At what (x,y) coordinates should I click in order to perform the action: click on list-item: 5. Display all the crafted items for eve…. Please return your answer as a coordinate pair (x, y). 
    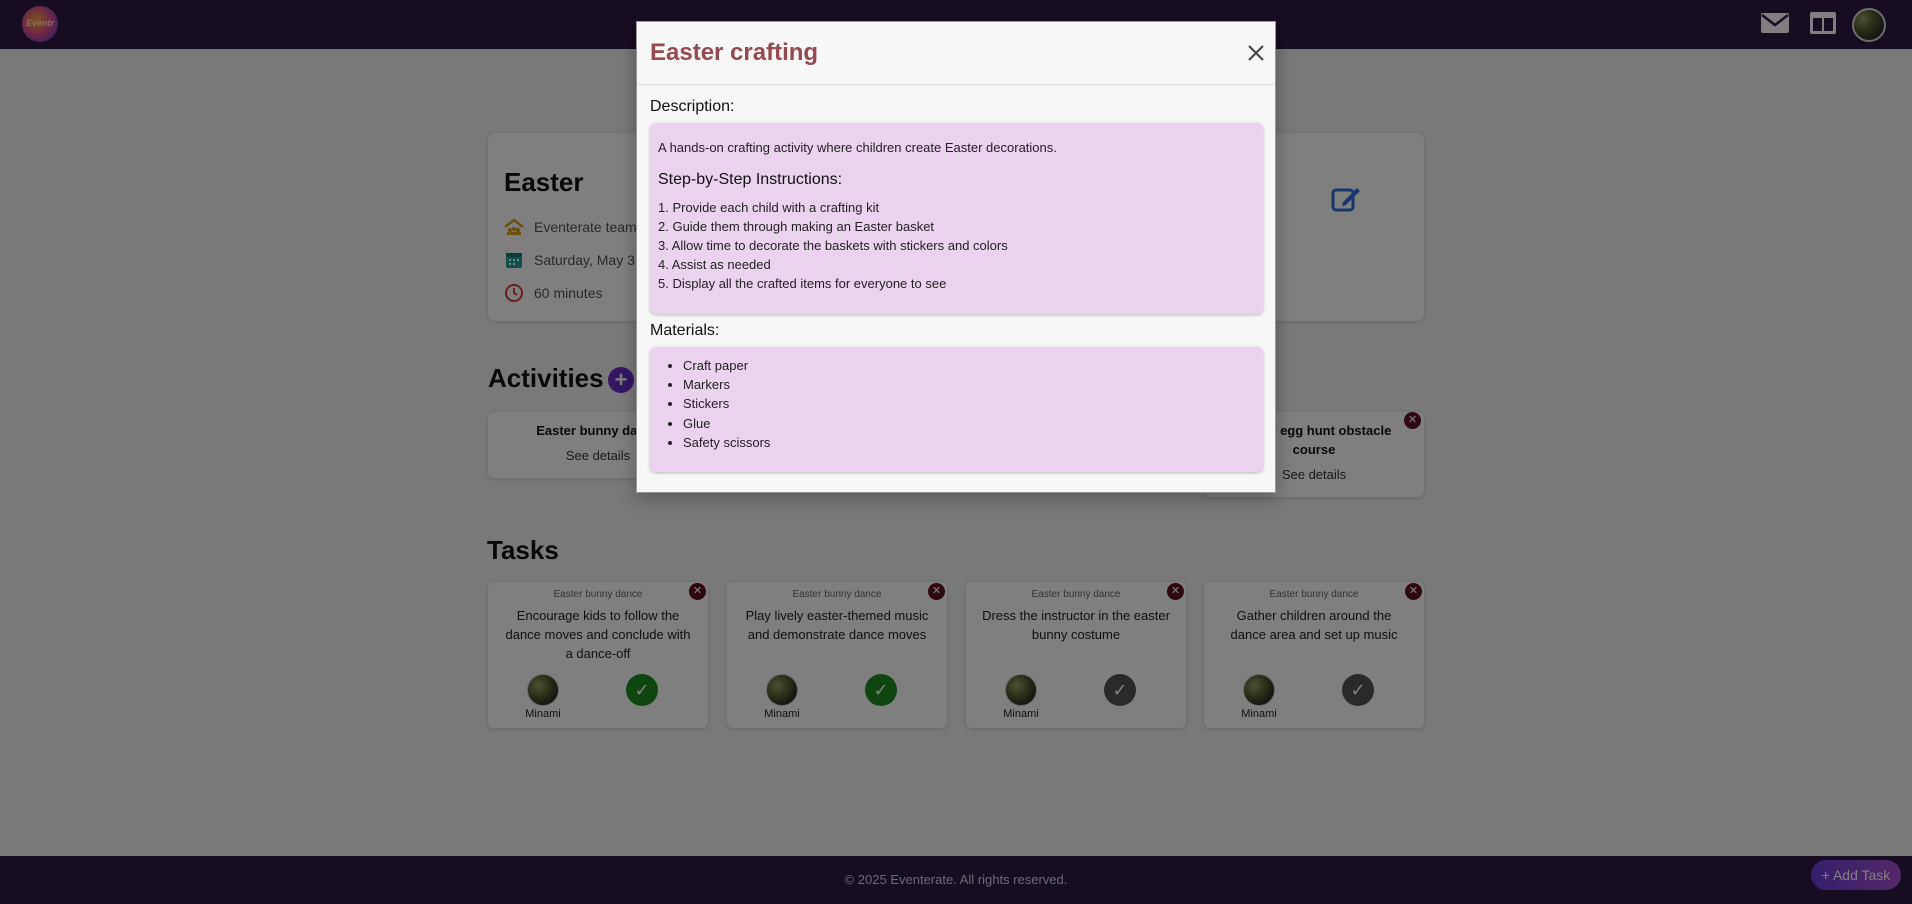
    Looking at the image, I should click on (802, 283).